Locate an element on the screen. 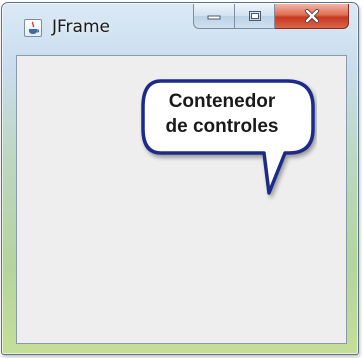 Image resolution: width=362 pixels, height=358 pixels. maximize-button is located at coordinates (255, 16).